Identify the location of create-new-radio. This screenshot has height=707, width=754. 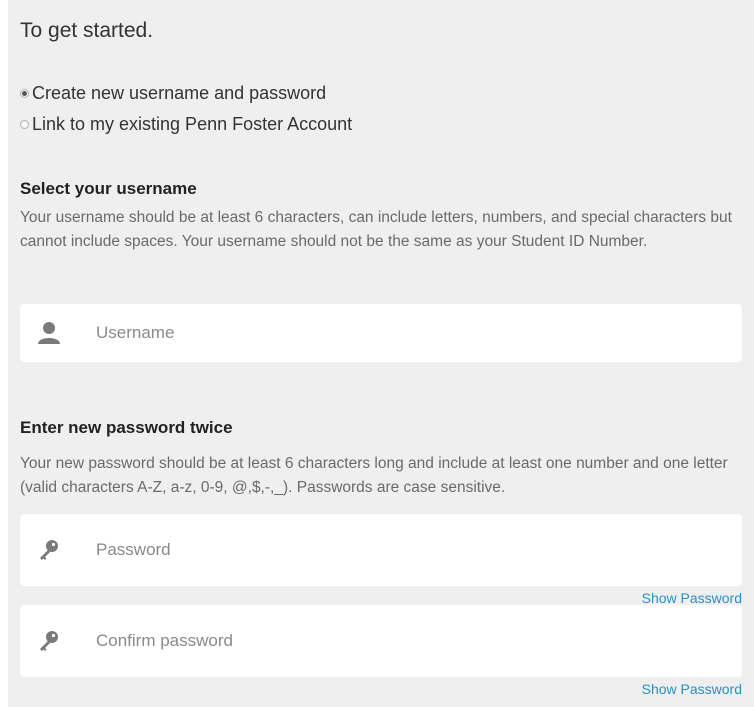
(24, 93).